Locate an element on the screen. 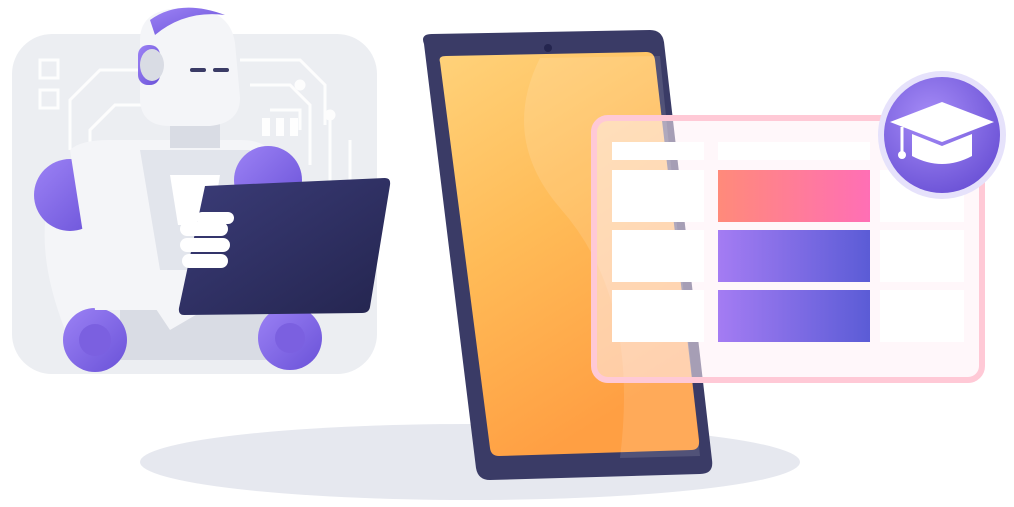 Image resolution: width=1014 pixels, height=507 pixels. robot-eye-left is located at coordinates (198, 70).